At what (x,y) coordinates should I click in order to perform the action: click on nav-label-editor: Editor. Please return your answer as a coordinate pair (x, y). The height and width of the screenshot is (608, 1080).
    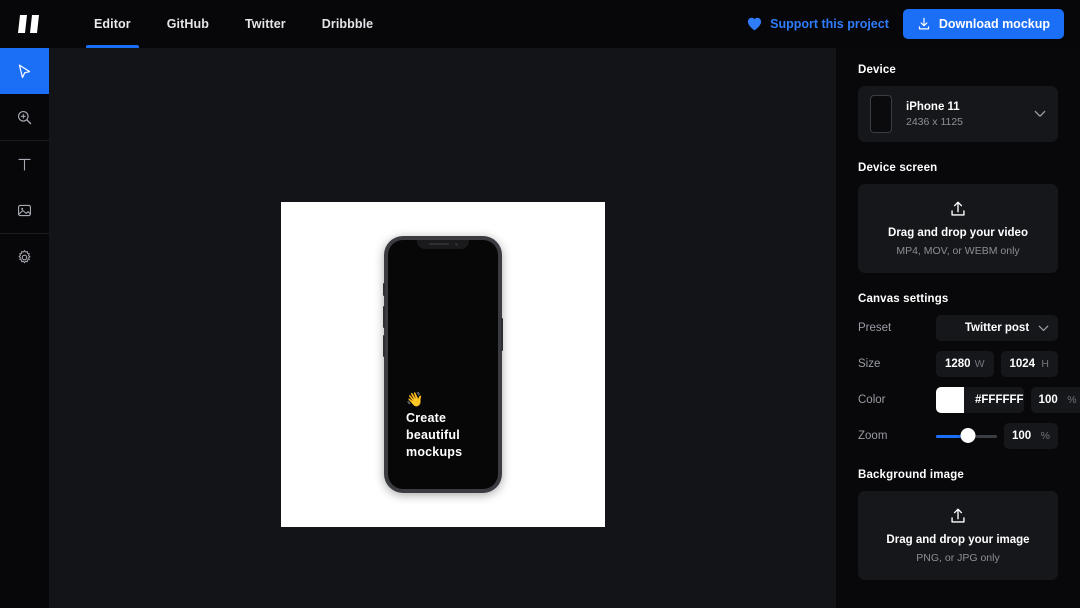
    Looking at the image, I should click on (112, 24).